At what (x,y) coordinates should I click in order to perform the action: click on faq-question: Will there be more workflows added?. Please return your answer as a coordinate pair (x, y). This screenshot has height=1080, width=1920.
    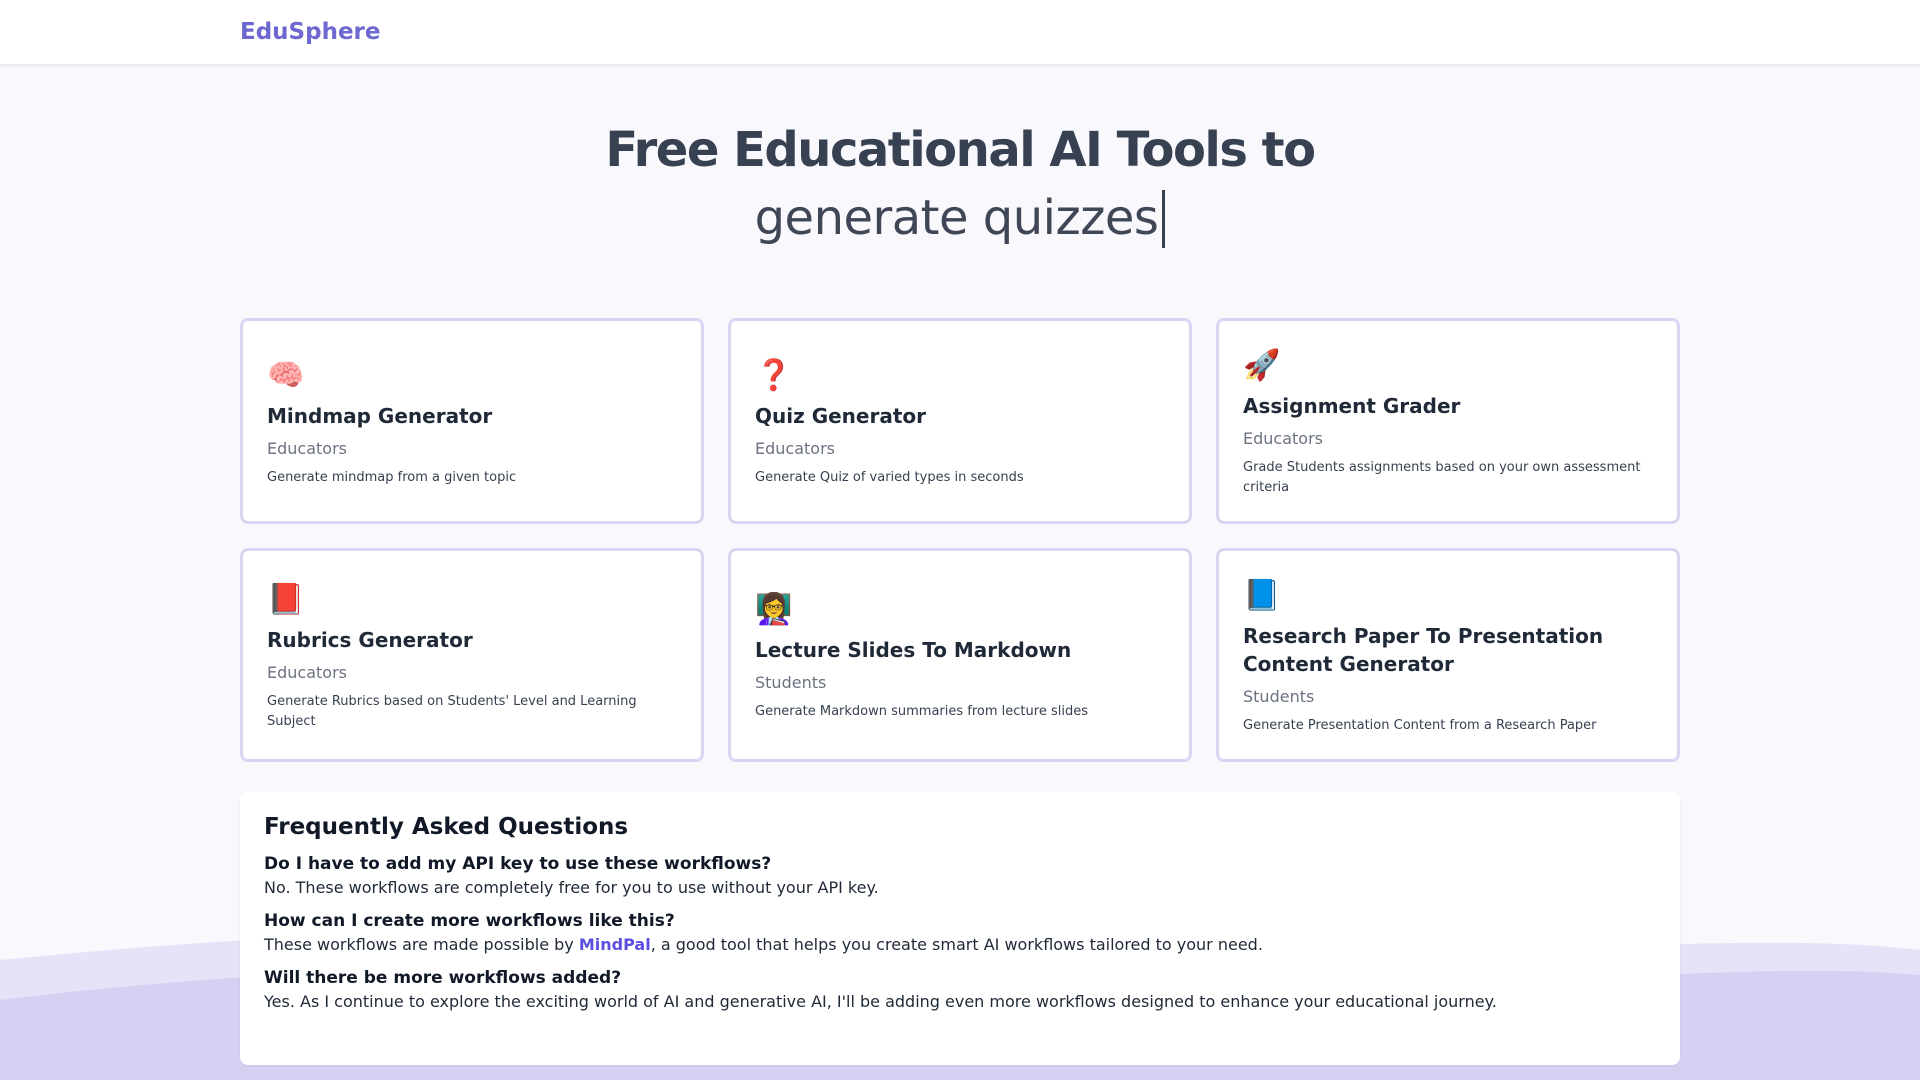
    Looking at the image, I should click on (443, 977).